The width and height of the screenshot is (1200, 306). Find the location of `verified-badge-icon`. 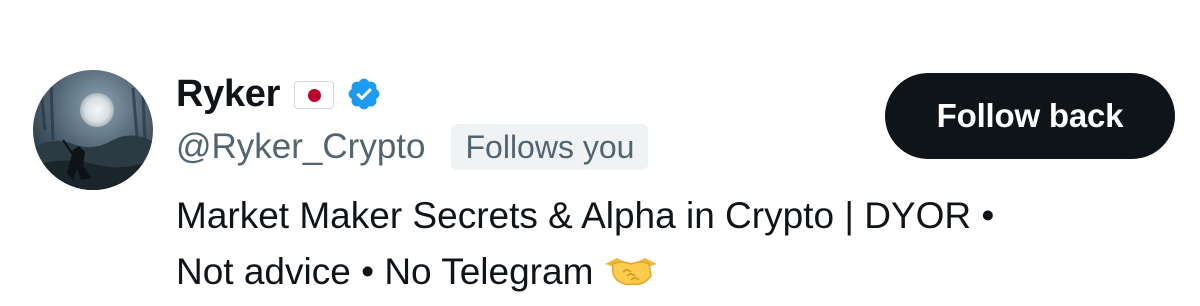

verified-badge-icon is located at coordinates (364, 94).